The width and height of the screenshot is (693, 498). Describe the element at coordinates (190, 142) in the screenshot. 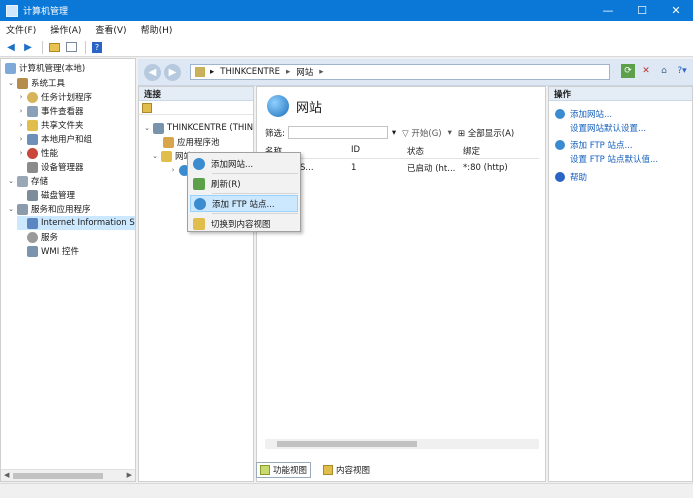

I see `conn-item-app-pools: 应用程序池` at that location.